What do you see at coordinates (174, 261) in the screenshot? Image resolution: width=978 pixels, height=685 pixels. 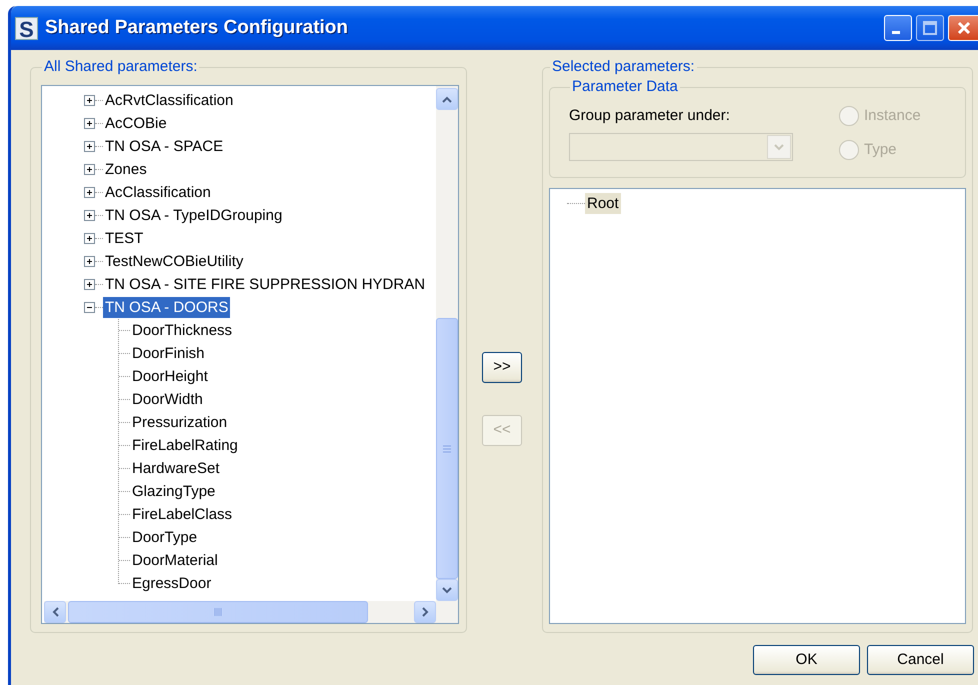 I see `tree-item: TestNewCOBieUtility` at bounding box center [174, 261].